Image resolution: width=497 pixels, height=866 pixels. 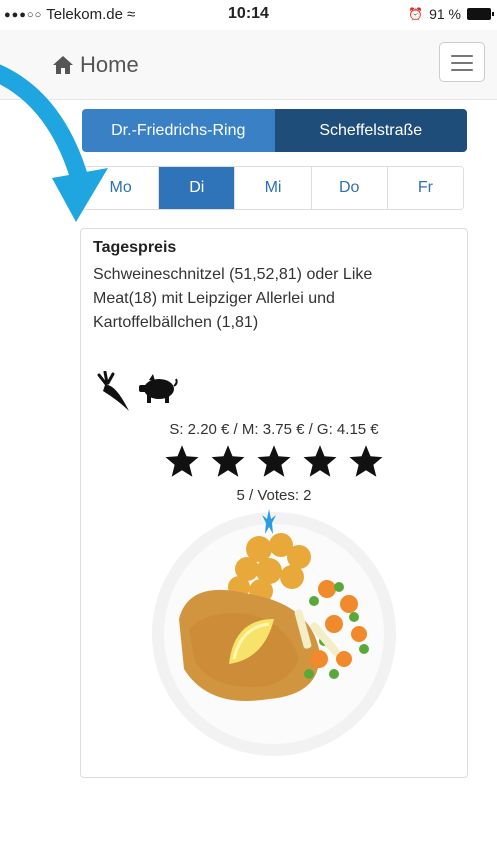 What do you see at coordinates (274, 632) in the screenshot?
I see `dish-image` at bounding box center [274, 632].